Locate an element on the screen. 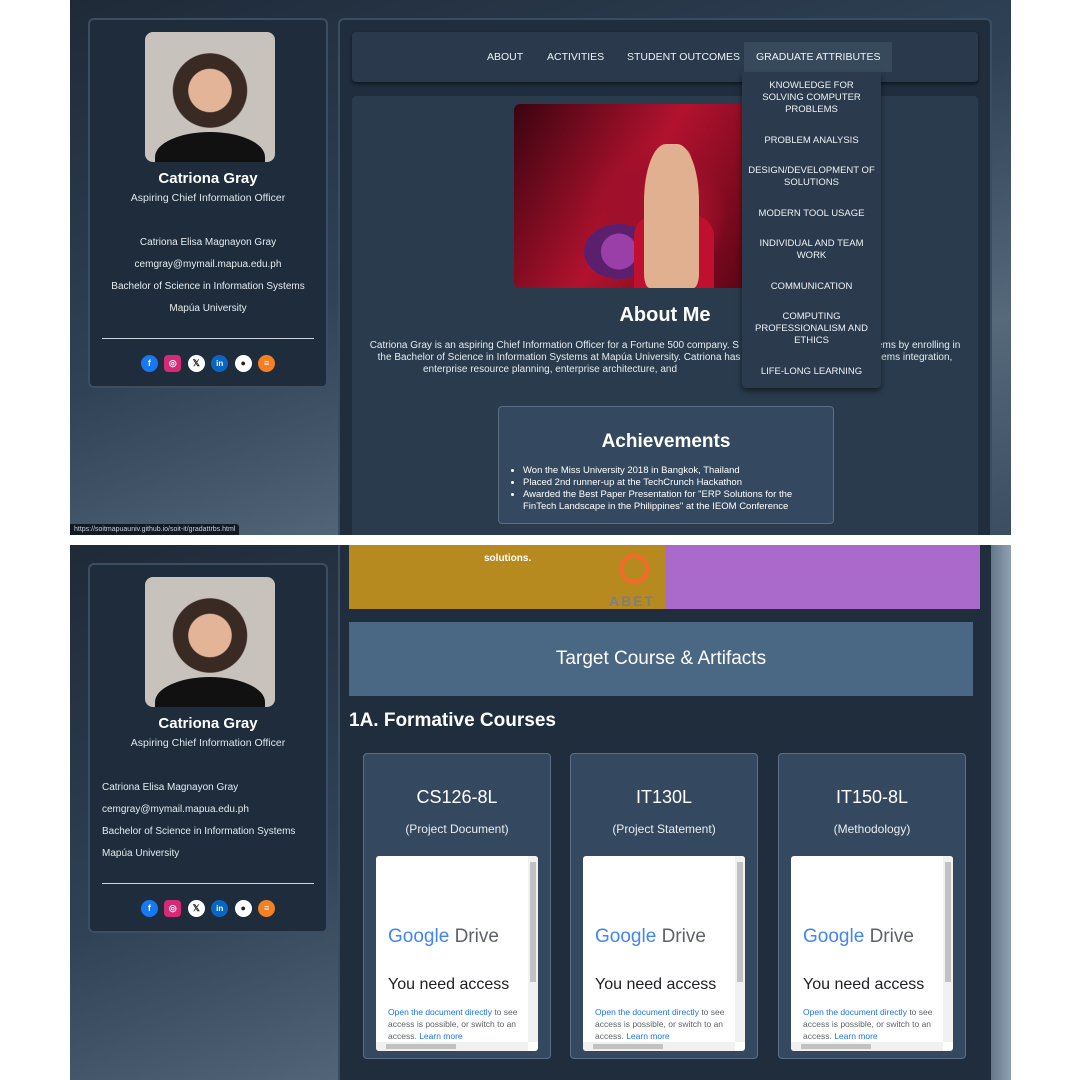  abet-logo-text: ABET is located at coordinates (632, 601).